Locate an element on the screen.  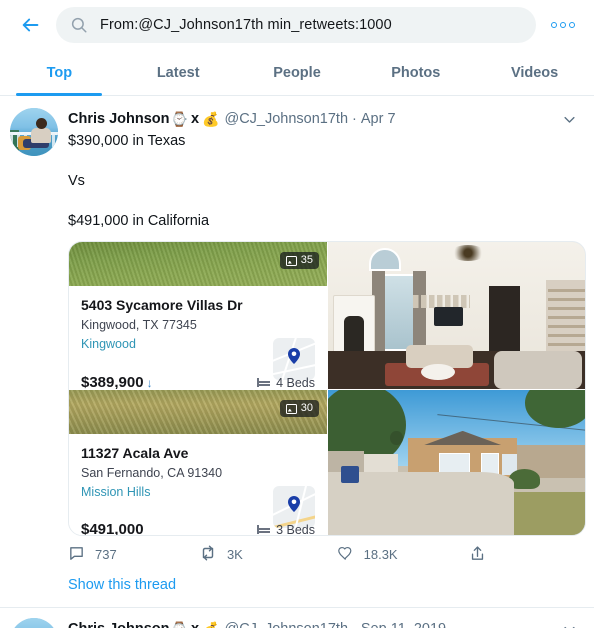
tweet-text-line: $390,000 in Texas is located at coordinates (127, 141).